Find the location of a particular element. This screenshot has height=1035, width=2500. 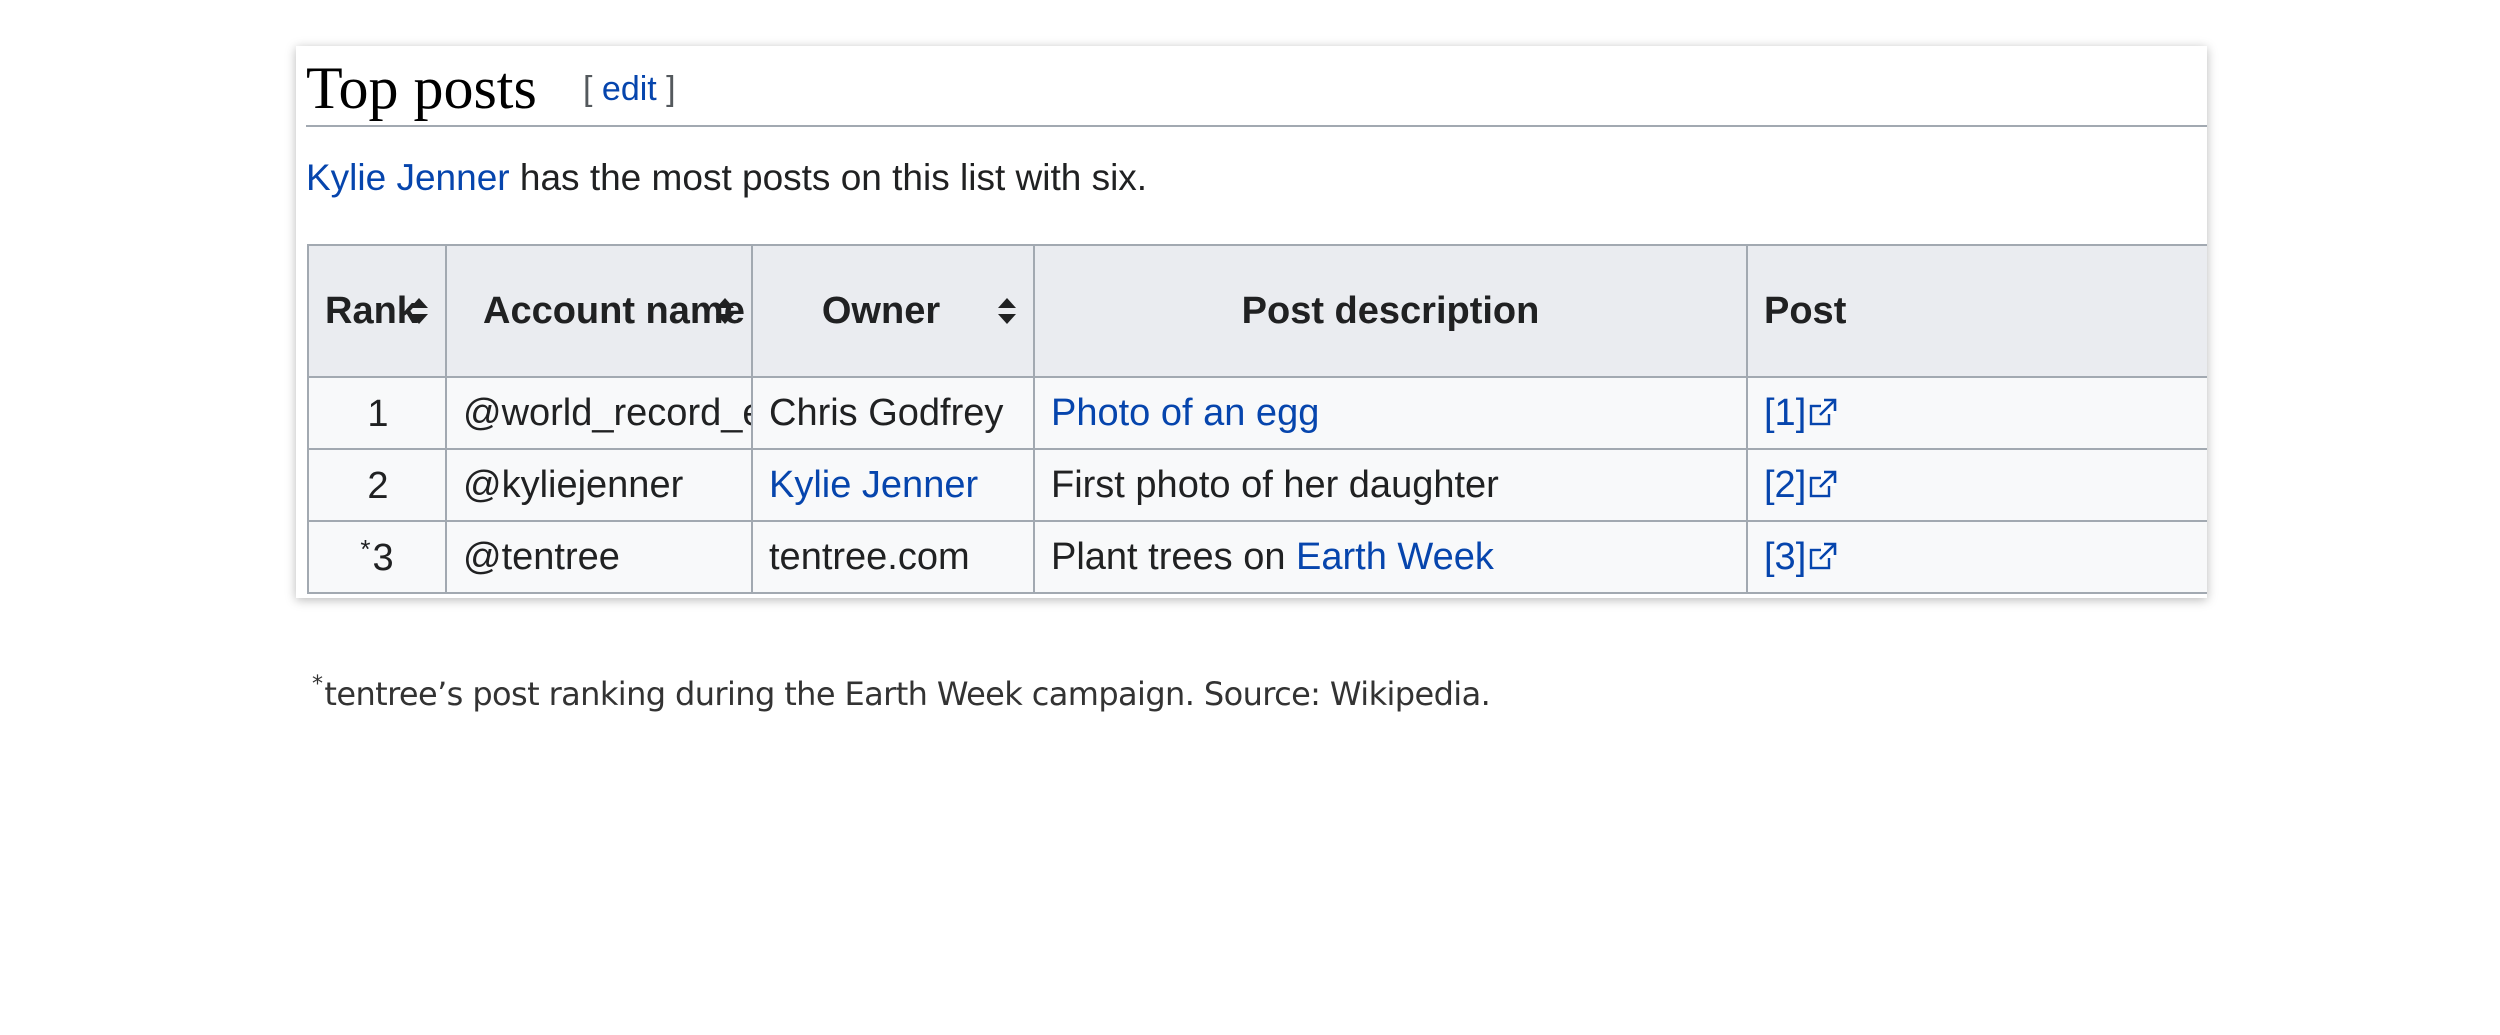

owner-link: Kylie Jenner is located at coordinates (873, 485).